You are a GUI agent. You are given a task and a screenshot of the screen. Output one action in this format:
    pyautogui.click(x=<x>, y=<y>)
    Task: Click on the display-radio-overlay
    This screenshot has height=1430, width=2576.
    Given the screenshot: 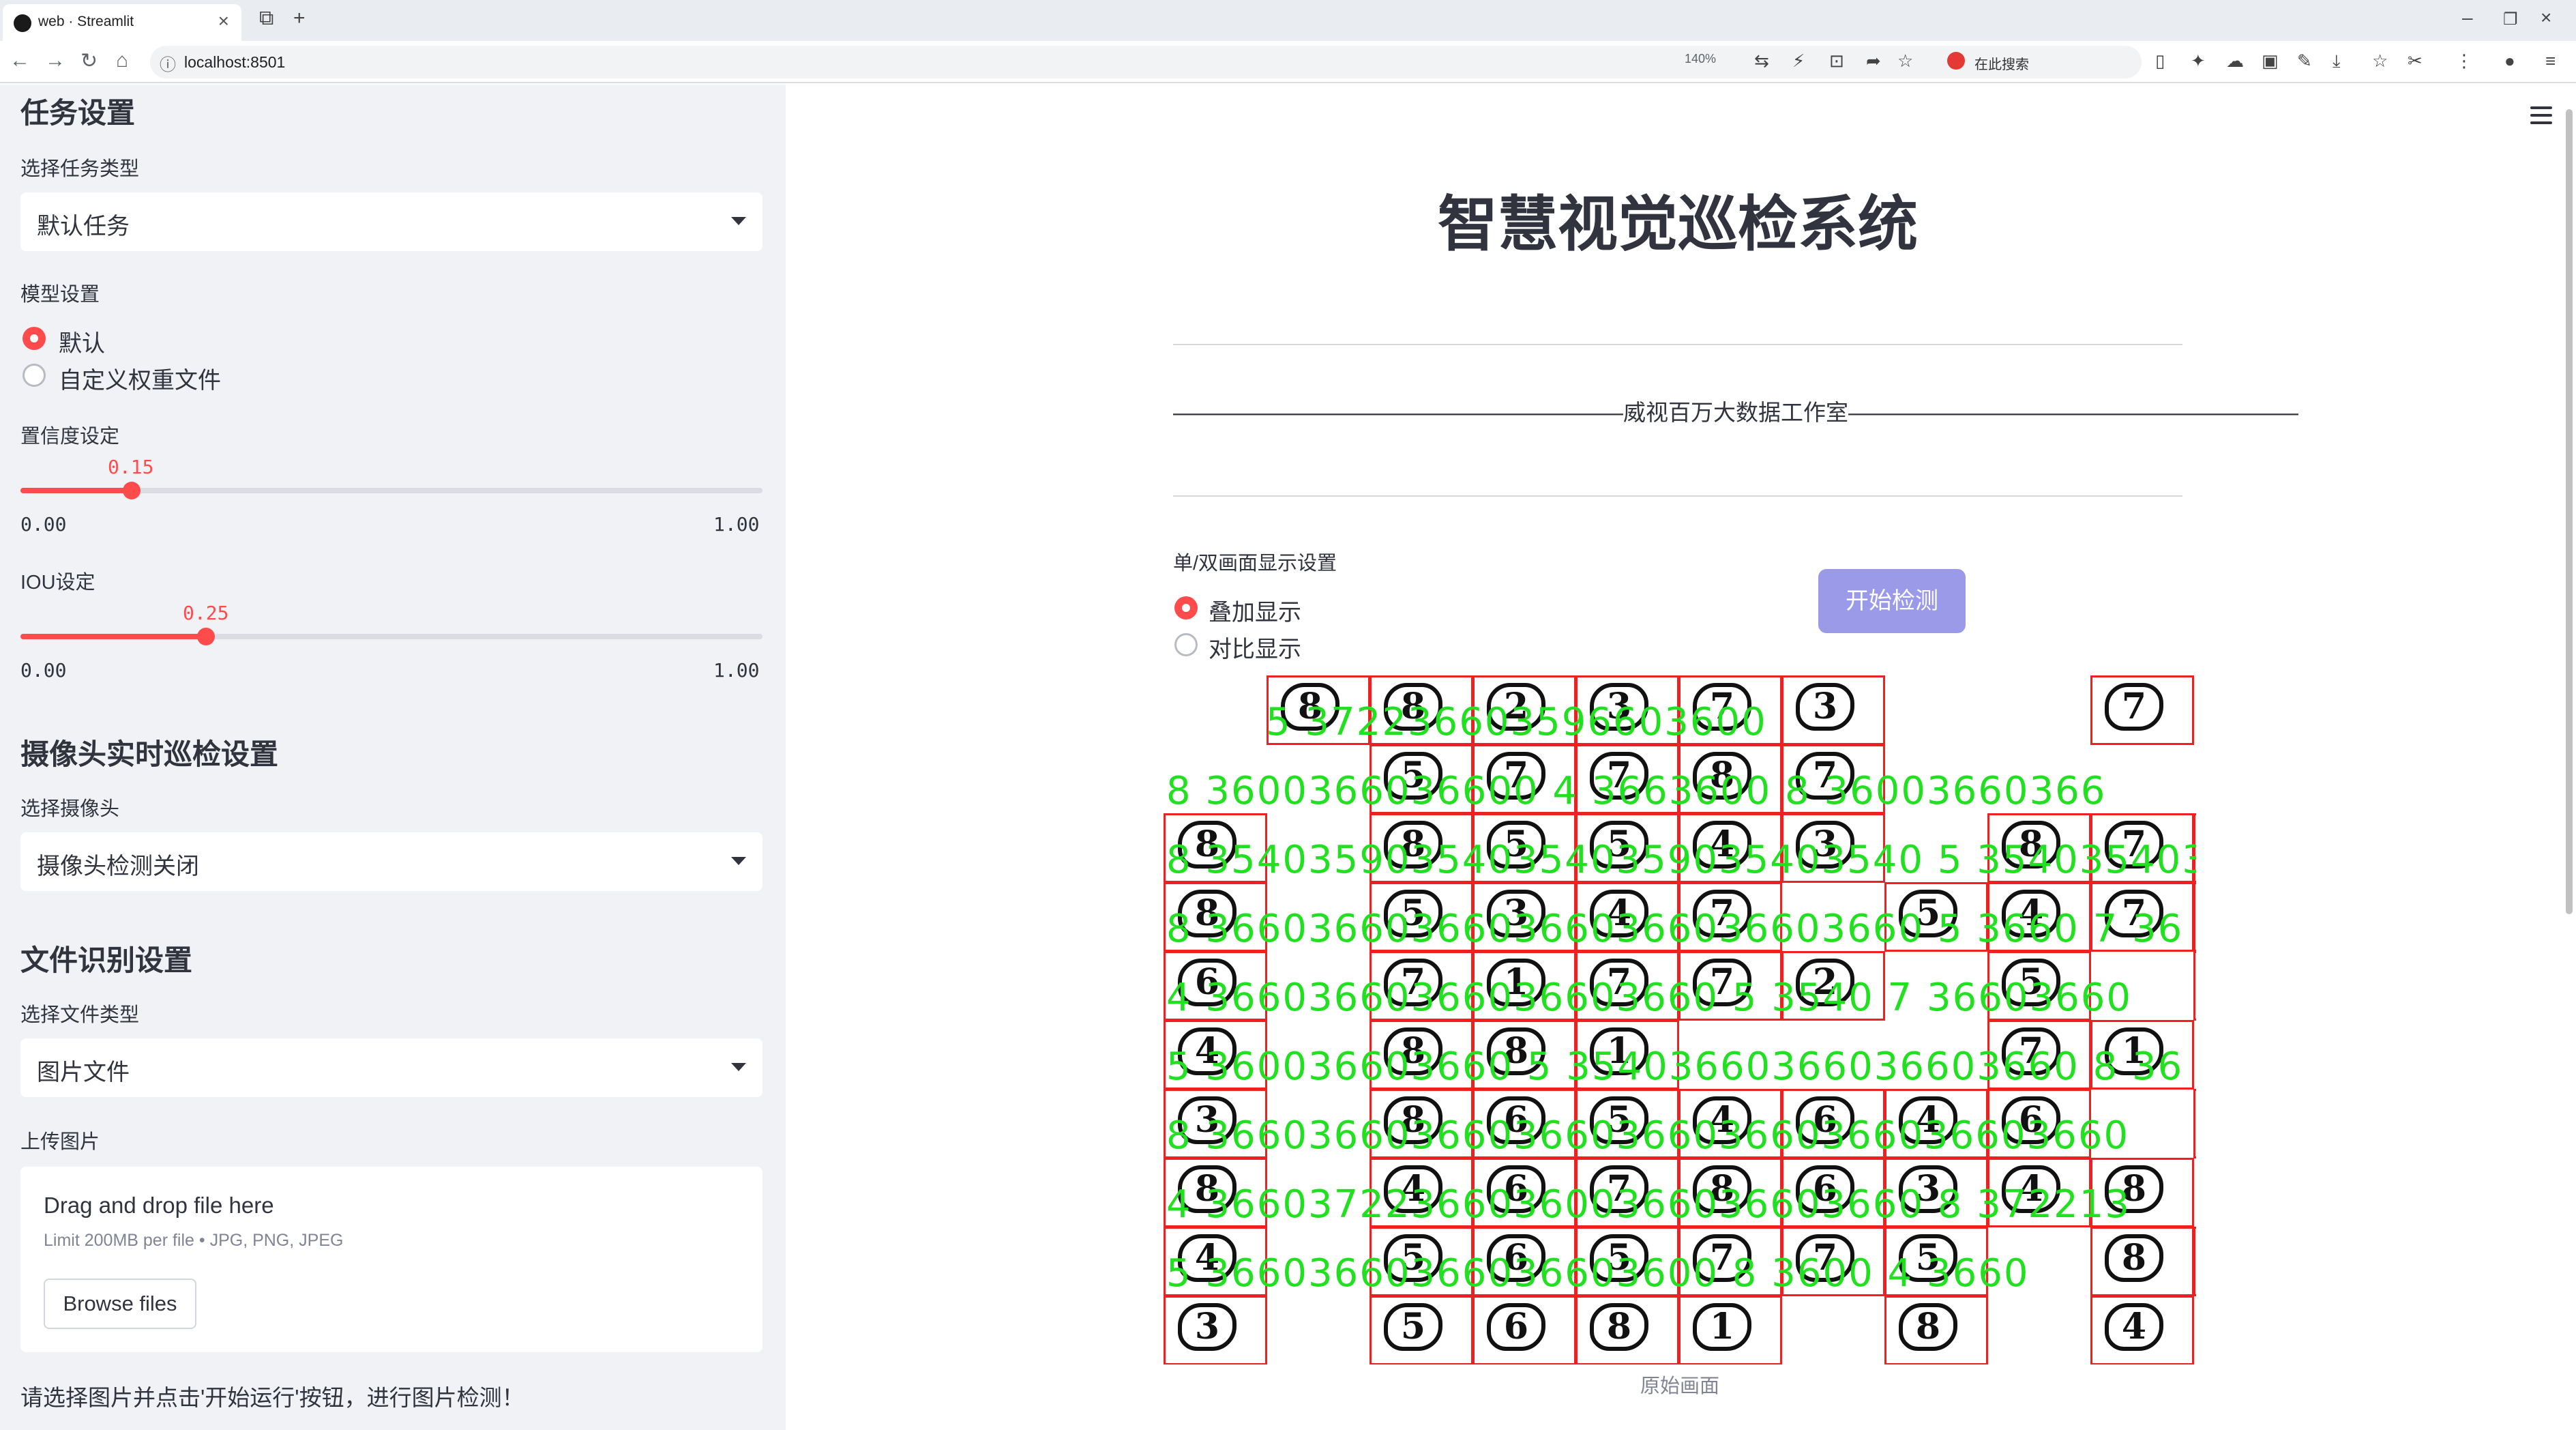 What is the action you would take?
    pyautogui.click(x=1186, y=608)
    